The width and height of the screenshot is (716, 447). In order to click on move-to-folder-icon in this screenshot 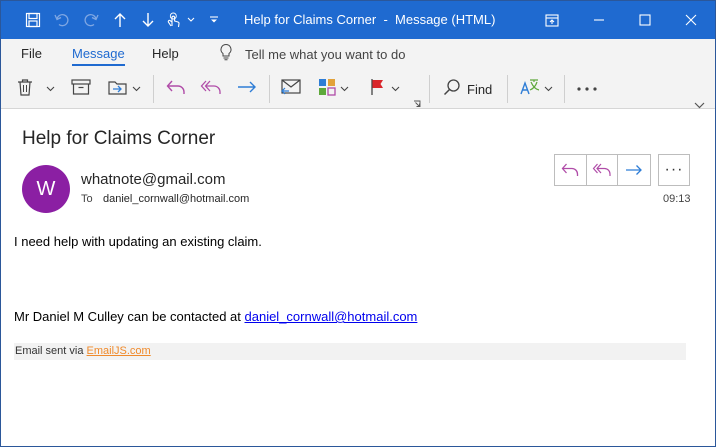, I will do `click(118, 89)`.